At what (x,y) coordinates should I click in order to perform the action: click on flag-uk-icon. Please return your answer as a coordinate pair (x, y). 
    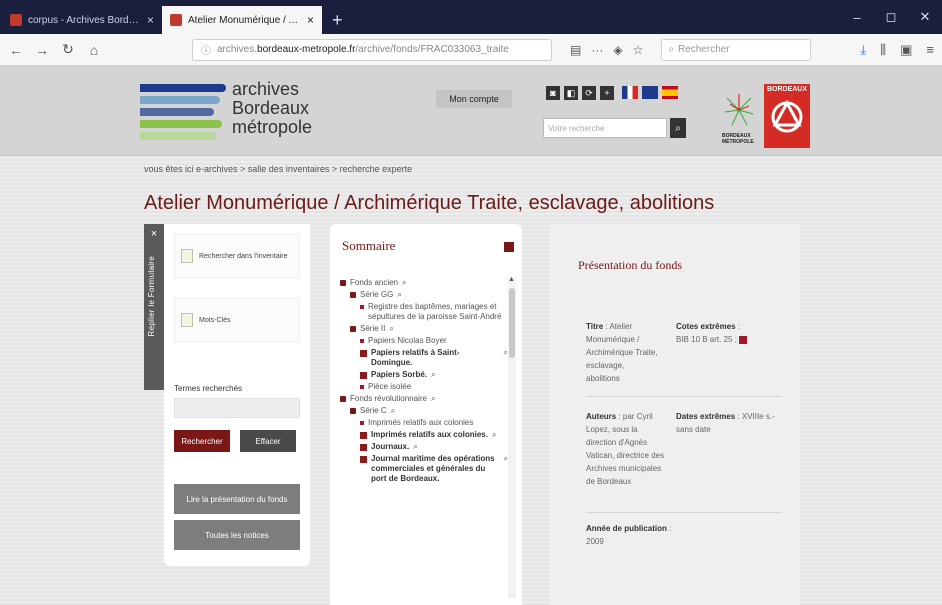
    Looking at the image, I should click on (650, 92).